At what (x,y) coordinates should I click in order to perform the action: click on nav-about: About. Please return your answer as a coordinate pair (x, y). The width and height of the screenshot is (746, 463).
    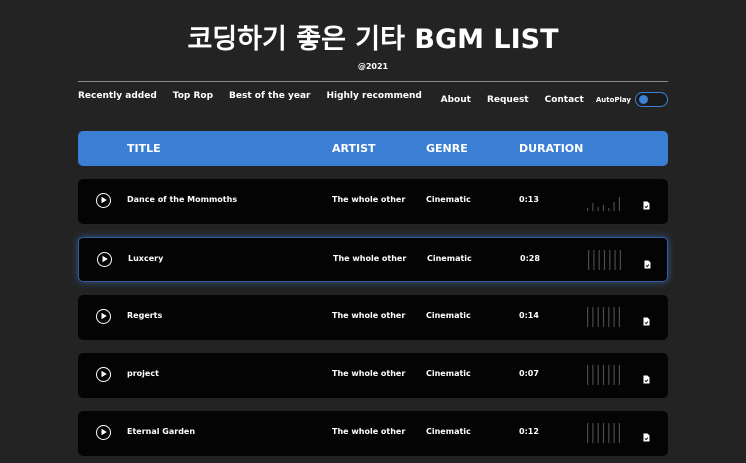
    Looking at the image, I should click on (456, 100).